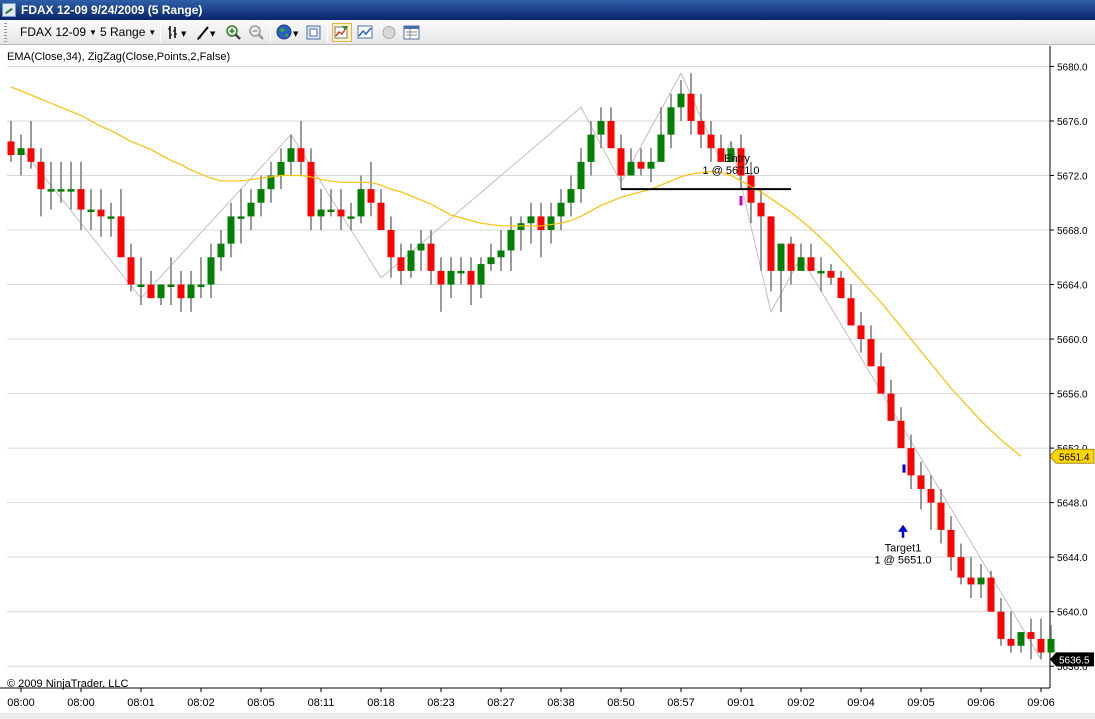 The width and height of the screenshot is (1095, 719). I want to click on x-tick-label: 08:57, so click(681, 703).